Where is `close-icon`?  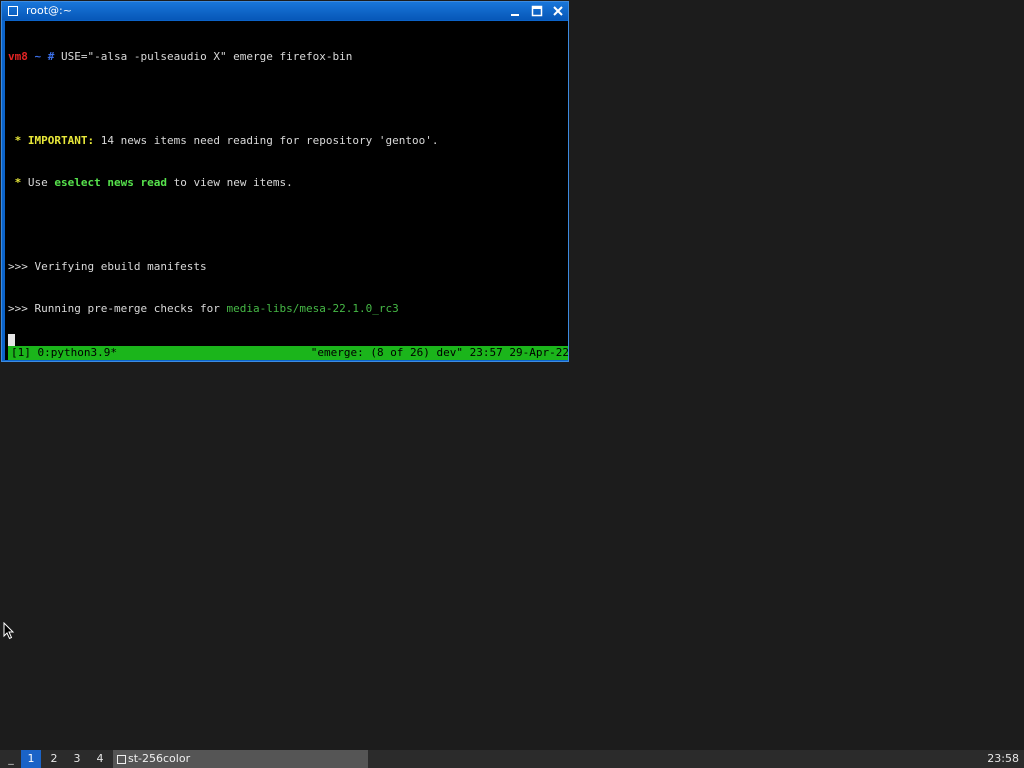 close-icon is located at coordinates (558, 11).